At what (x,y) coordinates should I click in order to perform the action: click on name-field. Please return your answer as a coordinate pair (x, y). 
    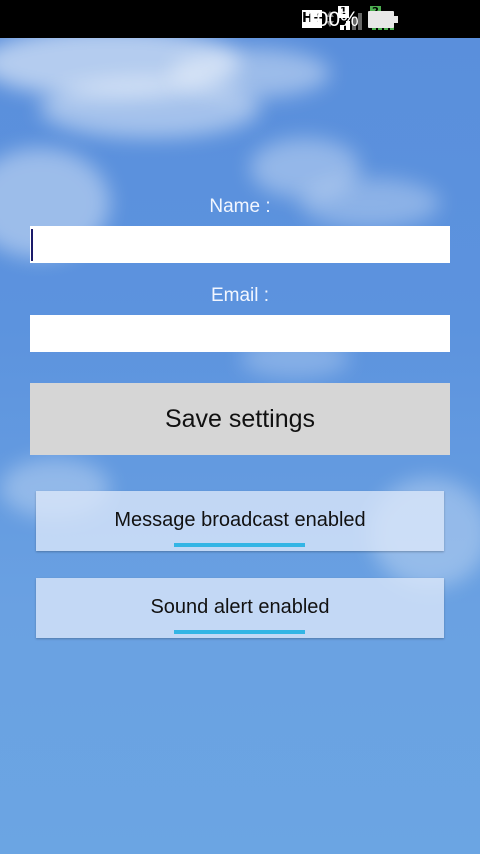
    Looking at the image, I should click on (240, 244).